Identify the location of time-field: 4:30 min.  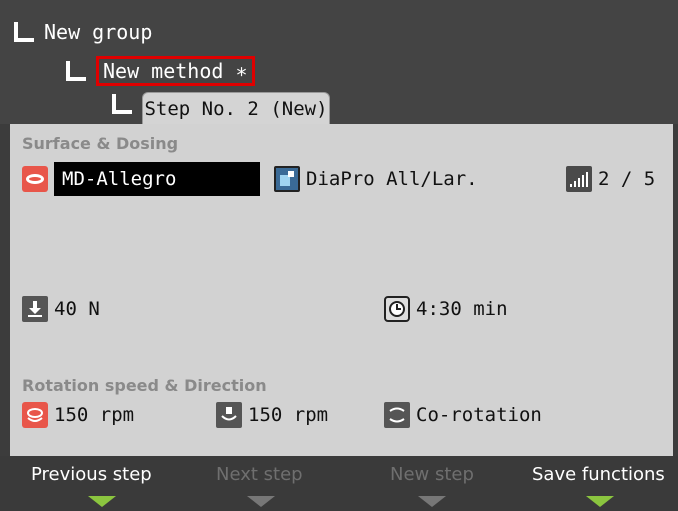
(446, 309).